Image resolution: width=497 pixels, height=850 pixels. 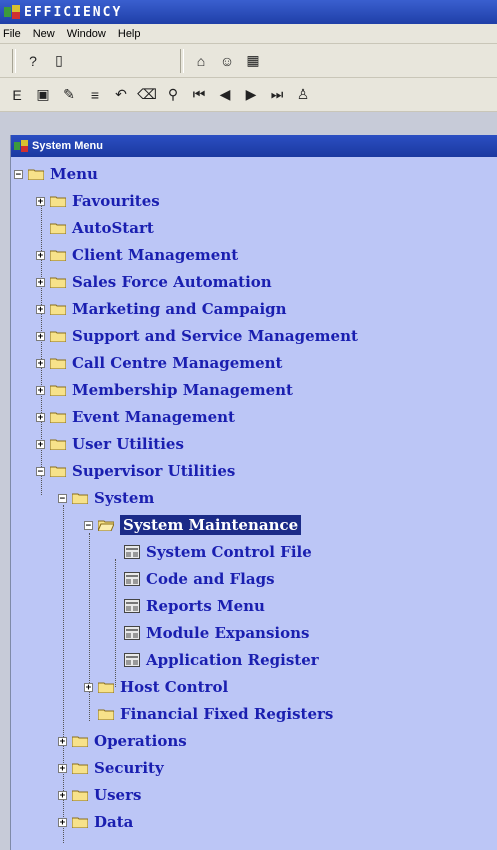 I want to click on first-record-icon: ⏮, so click(x=199, y=95).